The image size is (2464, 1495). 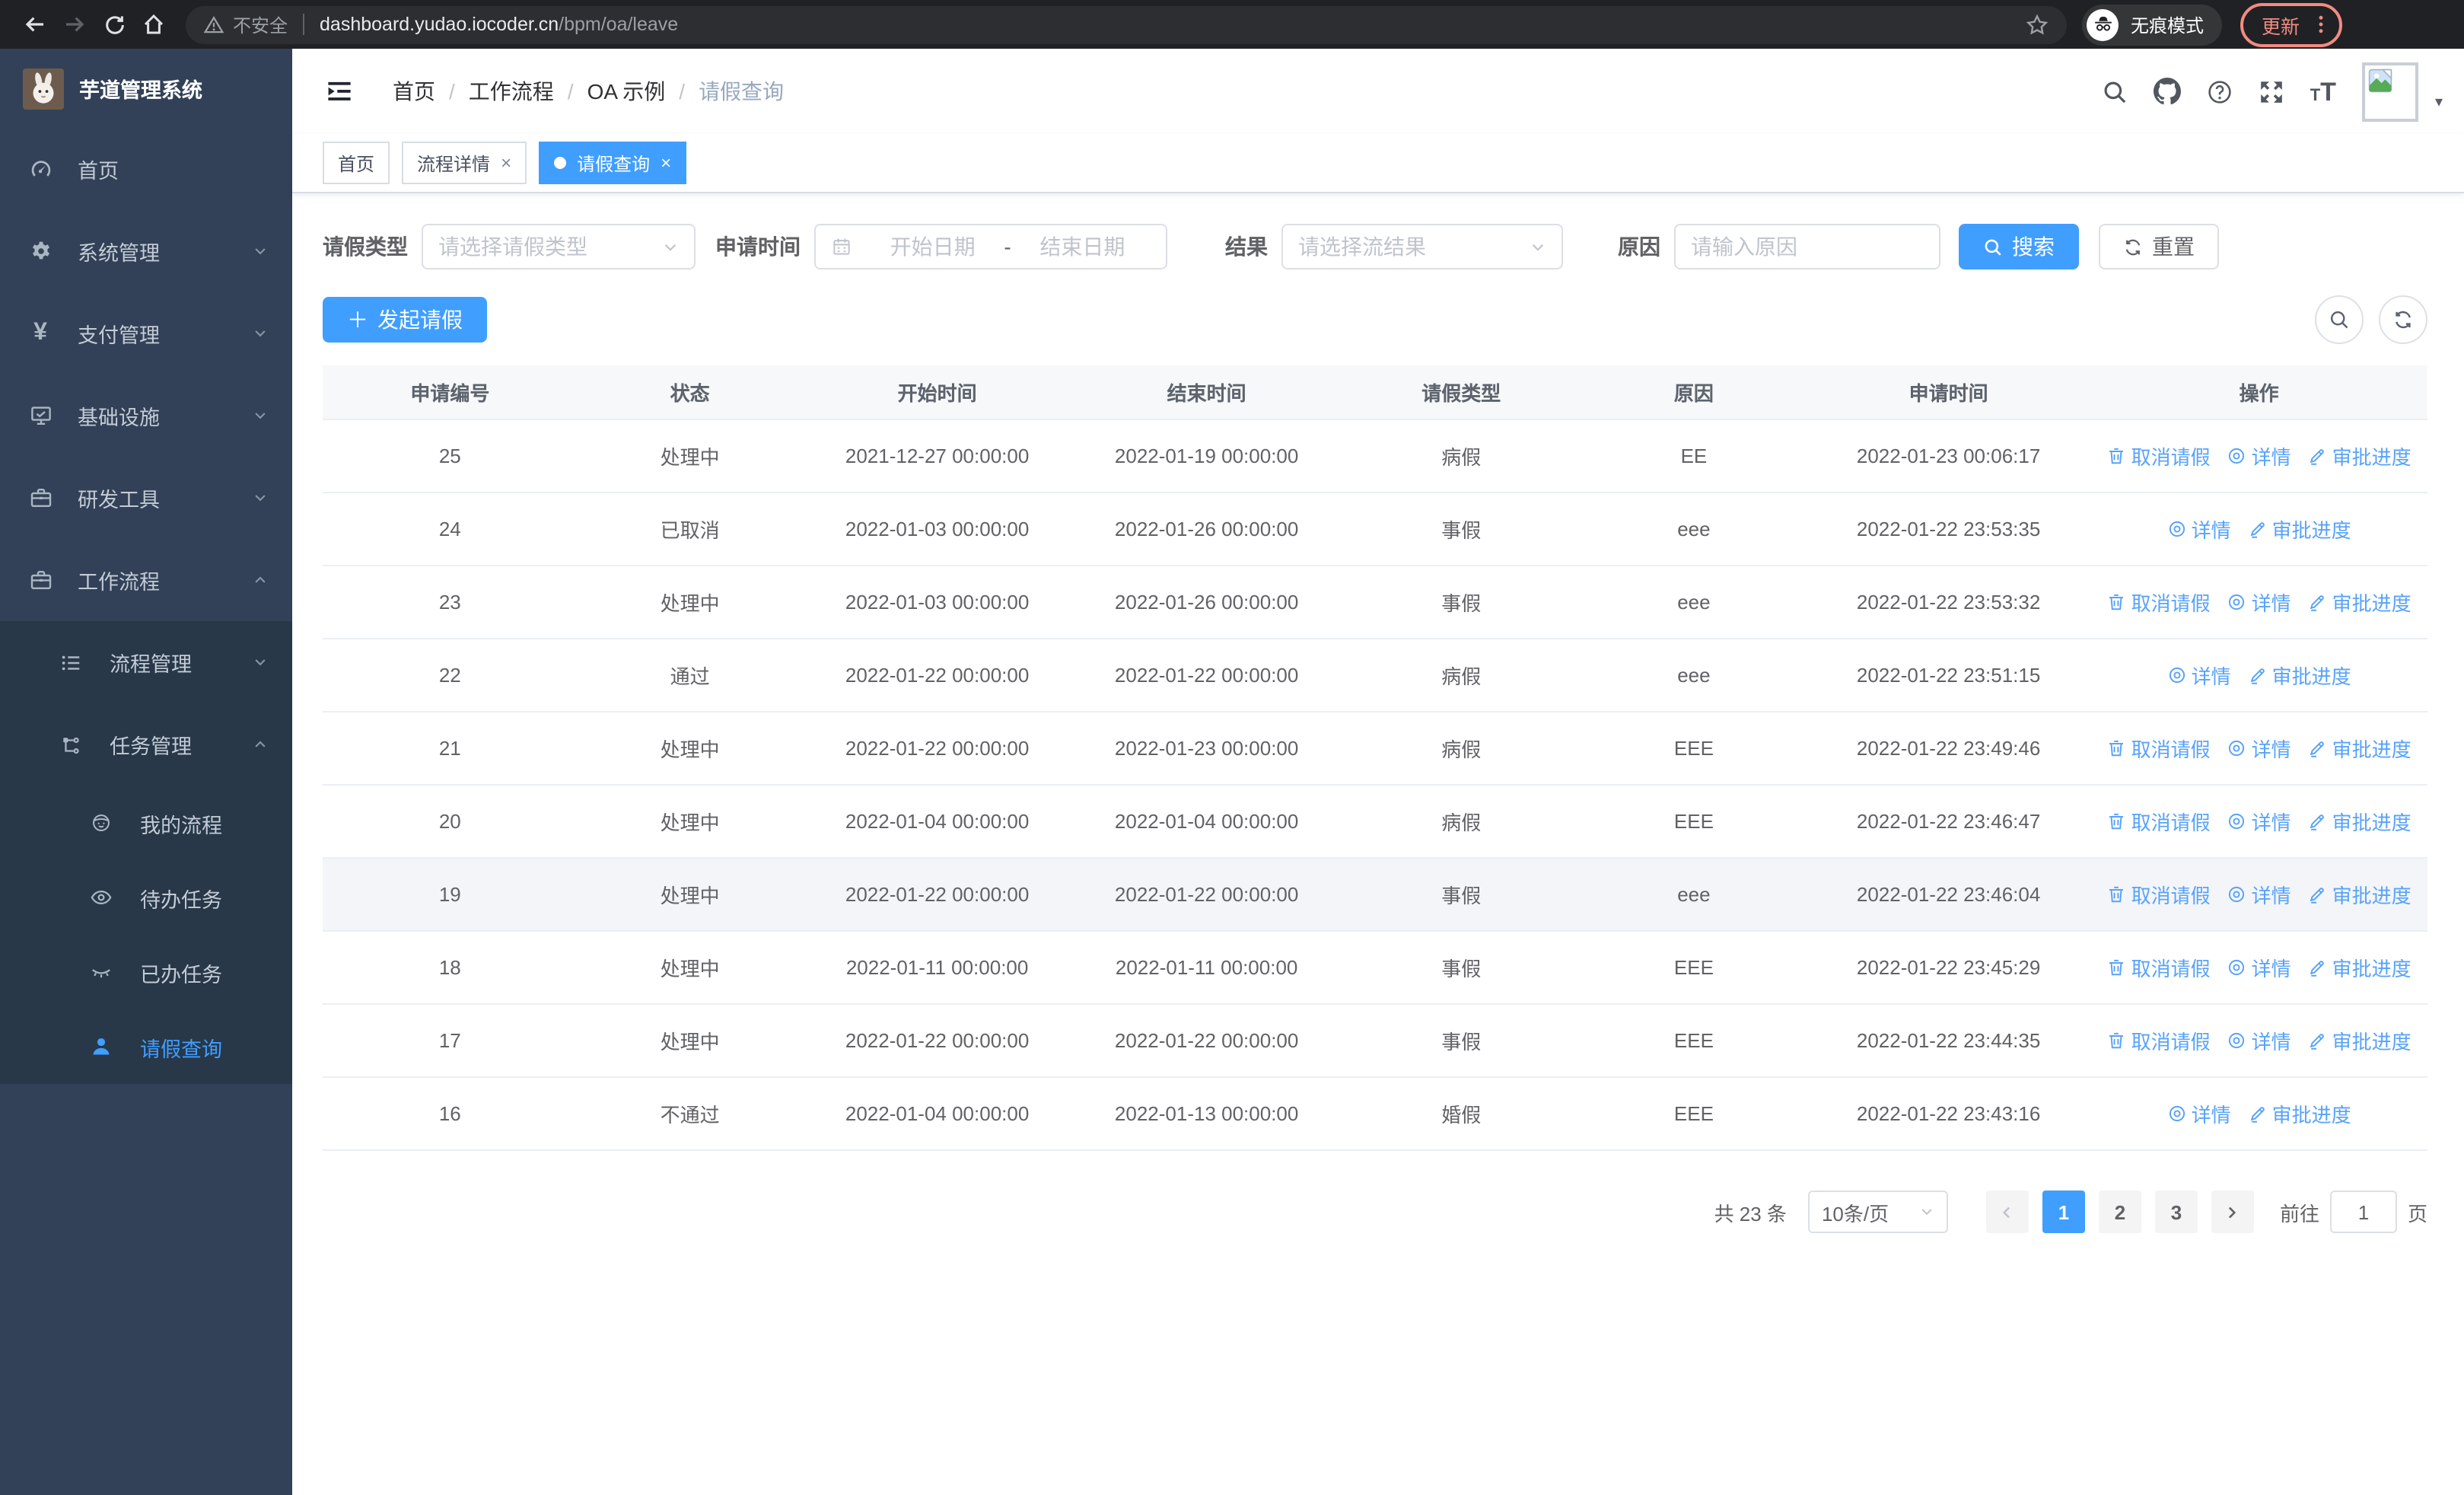 I want to click on sidebar-item-system: 系统管理, so click(x=146, y=251).